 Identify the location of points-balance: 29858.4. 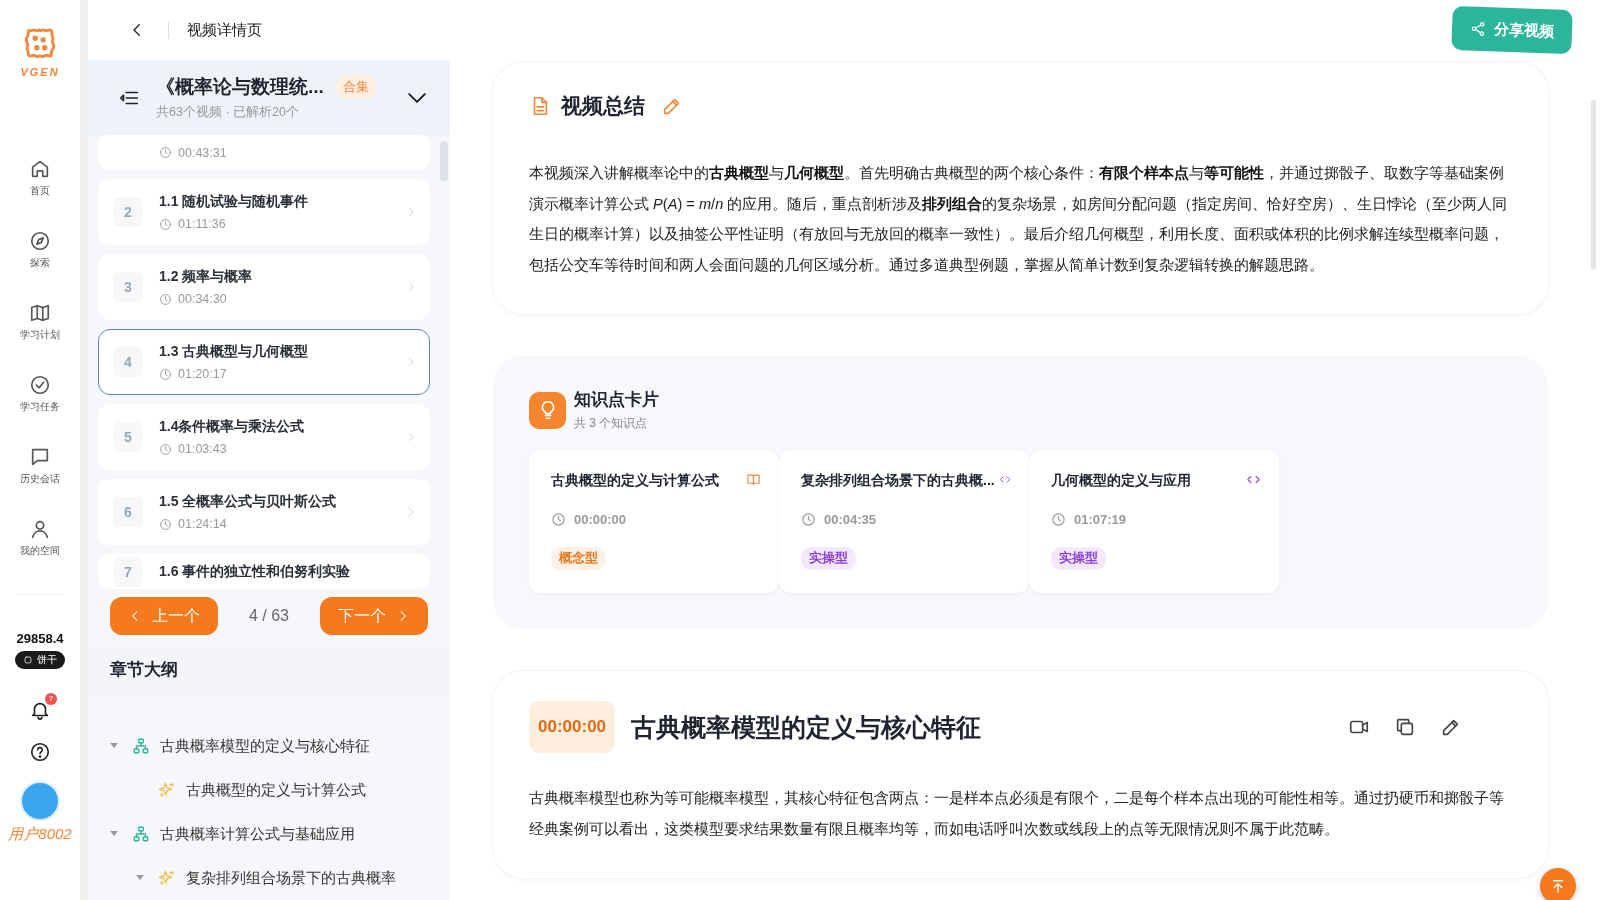
(40, 638).